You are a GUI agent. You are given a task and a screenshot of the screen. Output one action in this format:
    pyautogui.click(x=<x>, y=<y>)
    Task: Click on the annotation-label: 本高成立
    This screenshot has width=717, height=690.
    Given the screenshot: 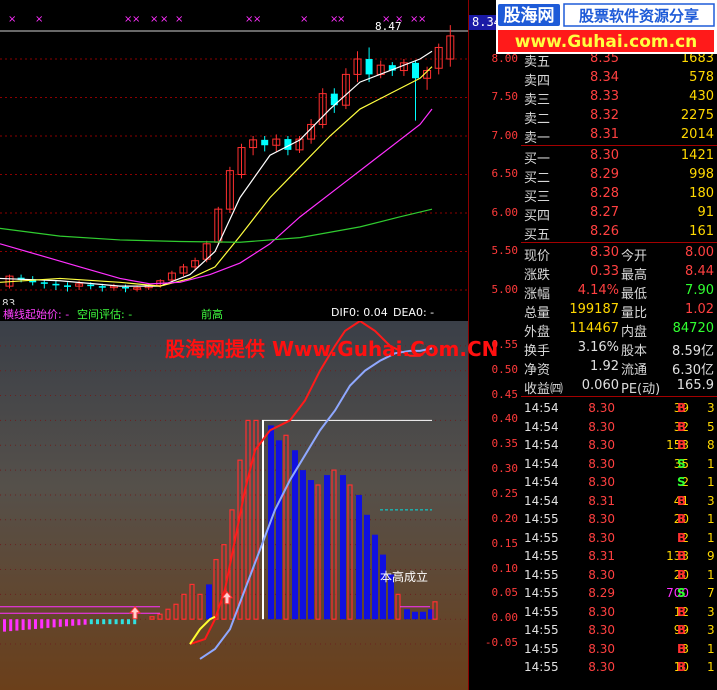 What is the action you would take?
    pyautogui.click(x=404, y=577)
    